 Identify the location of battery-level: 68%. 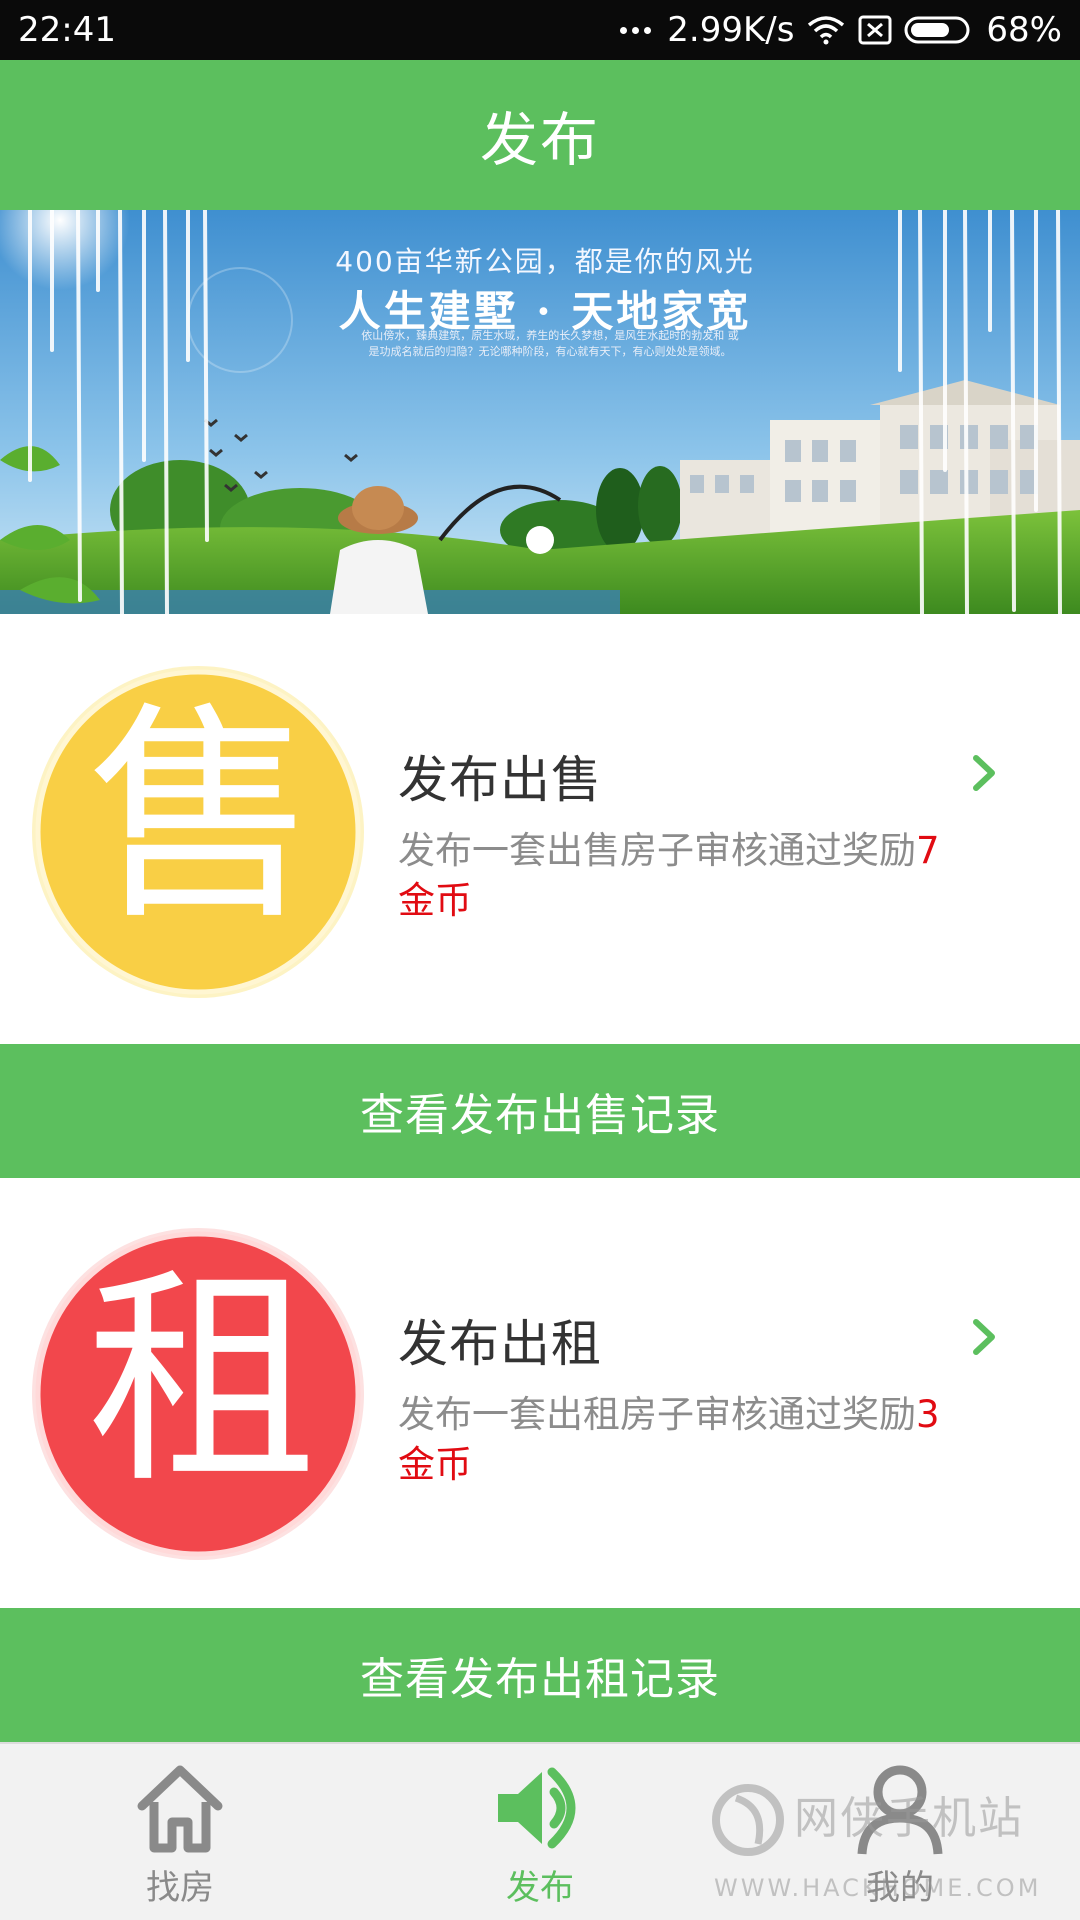
(1024, 30).